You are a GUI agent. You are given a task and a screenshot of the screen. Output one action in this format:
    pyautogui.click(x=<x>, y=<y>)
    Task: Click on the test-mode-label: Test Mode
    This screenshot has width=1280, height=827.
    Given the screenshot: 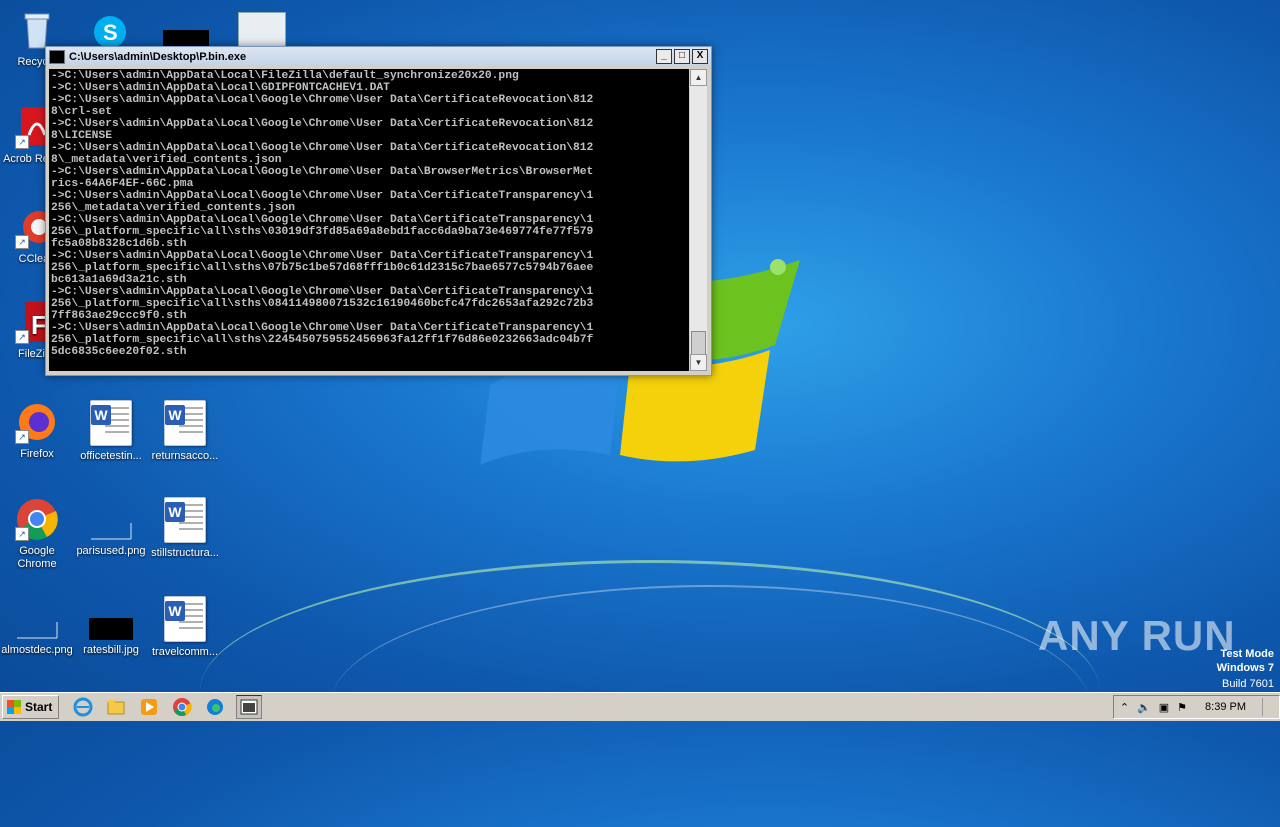 What is the action you would take?
    pyautogui.click(x=1247, y=654)
    